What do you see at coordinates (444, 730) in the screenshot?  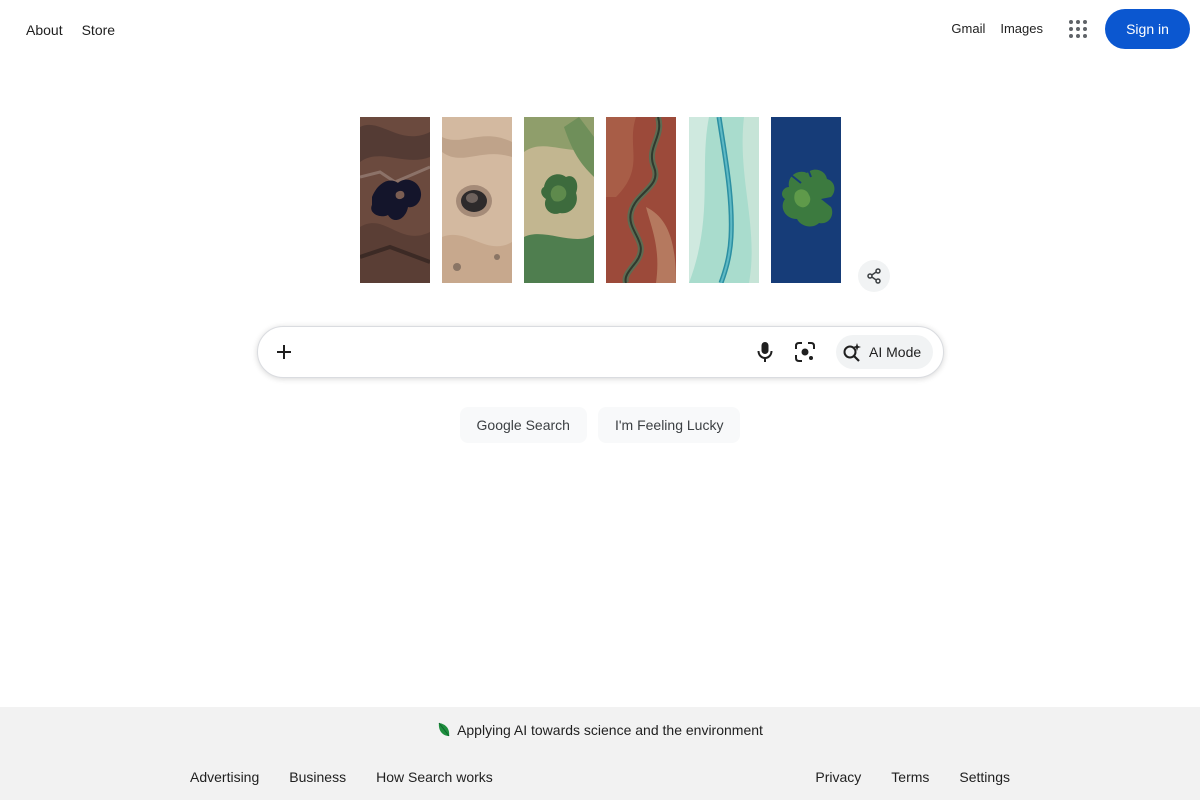 I see `leaf-icon` at bounding box center [444, 730].